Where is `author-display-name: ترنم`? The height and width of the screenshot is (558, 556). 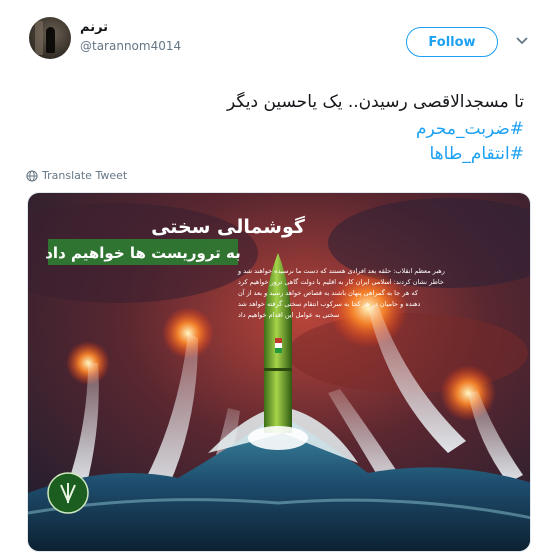
author-display-name: ترنم is located at coordinates (94, 27).